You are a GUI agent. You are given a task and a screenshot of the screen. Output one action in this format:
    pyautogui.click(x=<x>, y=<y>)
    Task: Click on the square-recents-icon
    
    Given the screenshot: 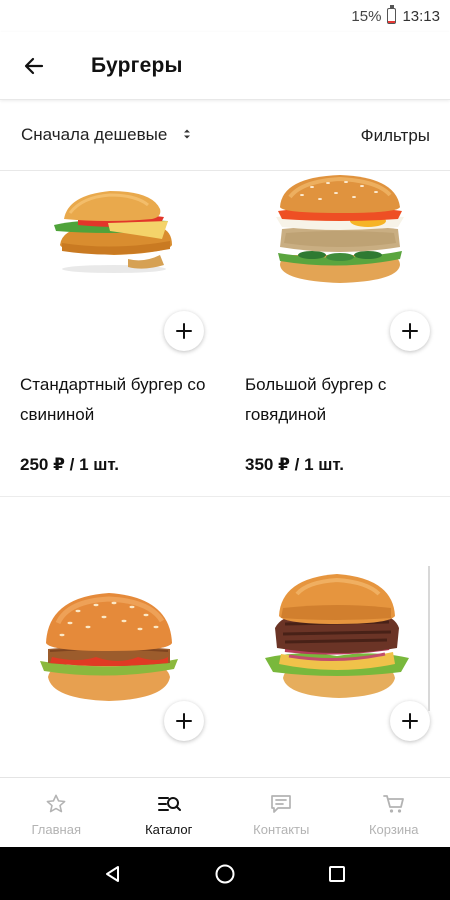 What is the action you would take?
    pyautogui.click(x=337, y=874)
    